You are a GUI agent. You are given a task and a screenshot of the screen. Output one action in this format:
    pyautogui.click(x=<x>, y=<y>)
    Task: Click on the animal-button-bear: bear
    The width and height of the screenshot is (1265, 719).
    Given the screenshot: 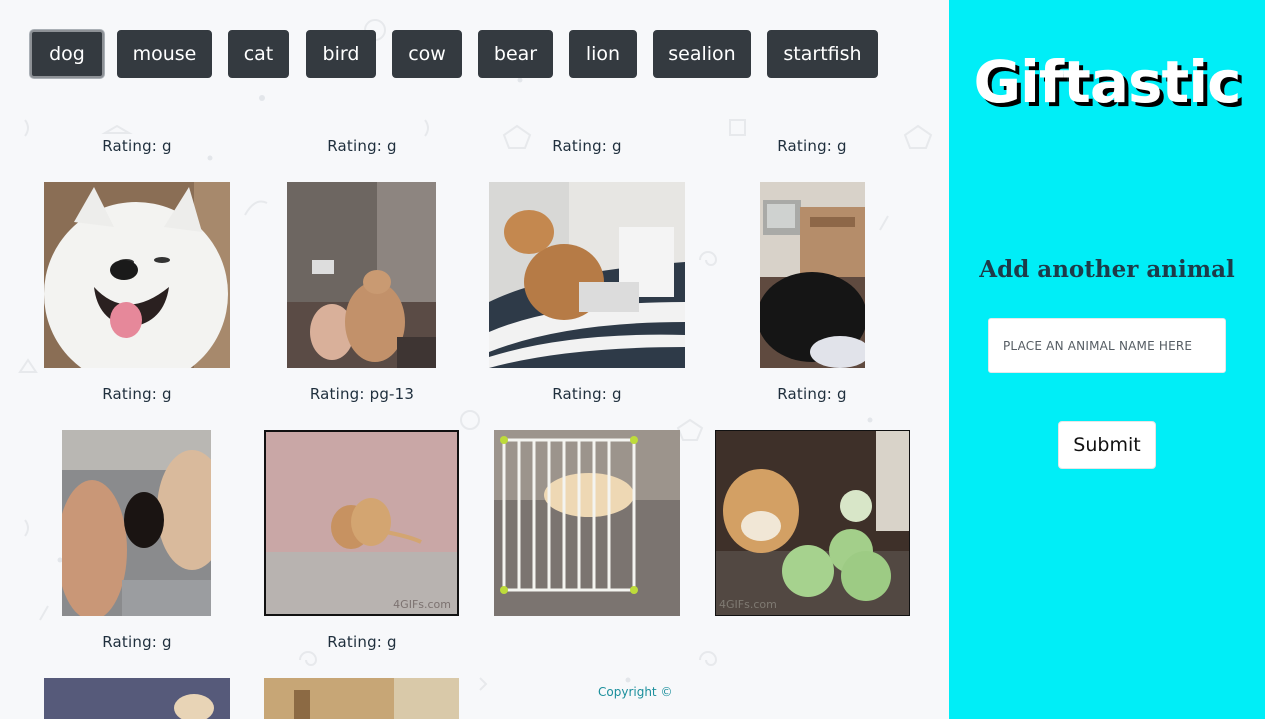 What is the action you would take?
    pyautogui.click(x=515, y=54)
    